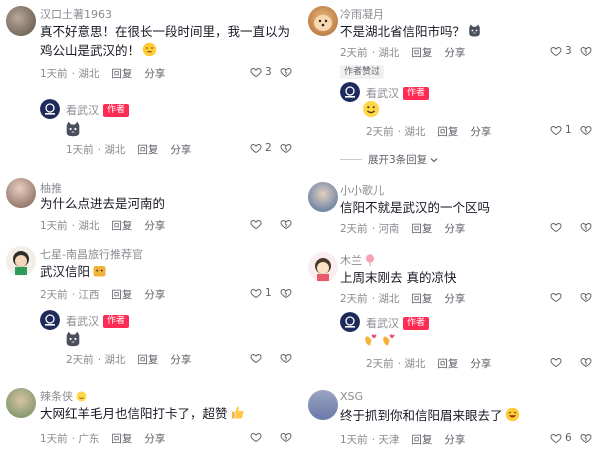 Image resolution: width=600 pixels, height=450 pixels. I want to click on comment-meta: 1天前 · 湖北 回复 分享, so click(108, 73).